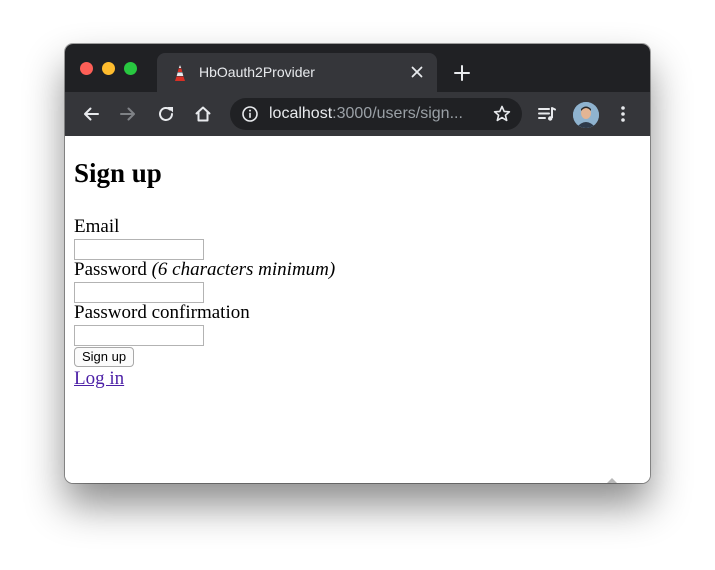  Describe the element at coordinates (139, 249) in the screenshot. I see `email-field` at that location.